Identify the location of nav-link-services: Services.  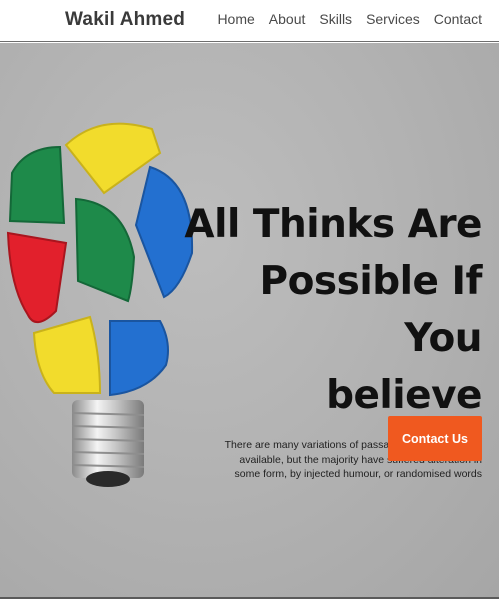
(393, 19).